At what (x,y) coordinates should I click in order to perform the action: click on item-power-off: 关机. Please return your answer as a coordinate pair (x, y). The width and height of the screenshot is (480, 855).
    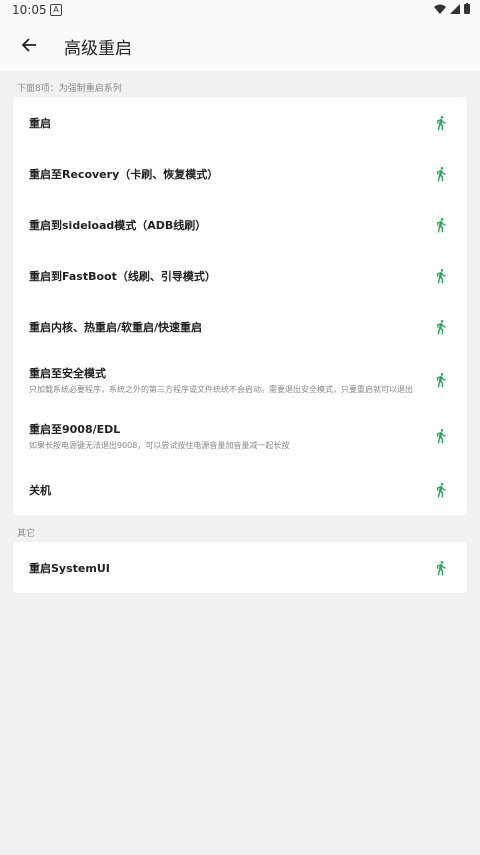
    Looking at the image, I should click on (240, 489).